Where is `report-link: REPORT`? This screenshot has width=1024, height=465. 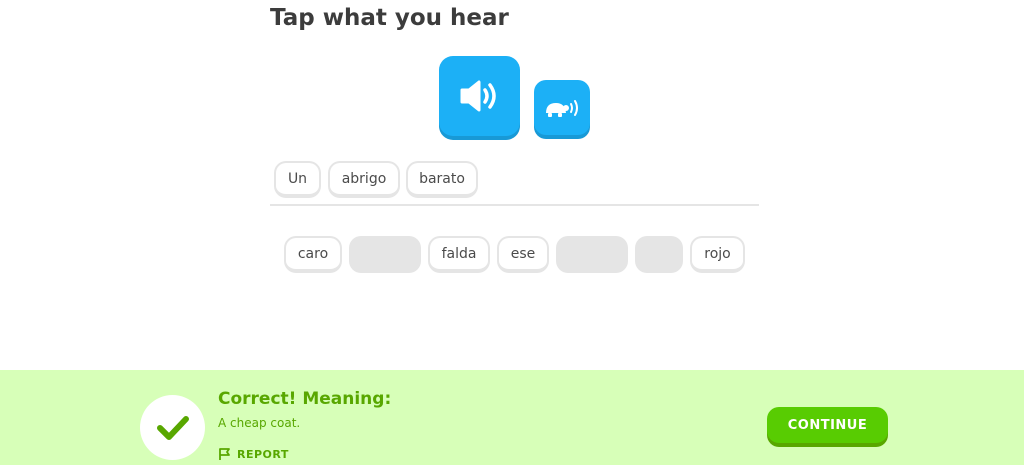 report-link: REPORT is located at coordinates (253, 454).